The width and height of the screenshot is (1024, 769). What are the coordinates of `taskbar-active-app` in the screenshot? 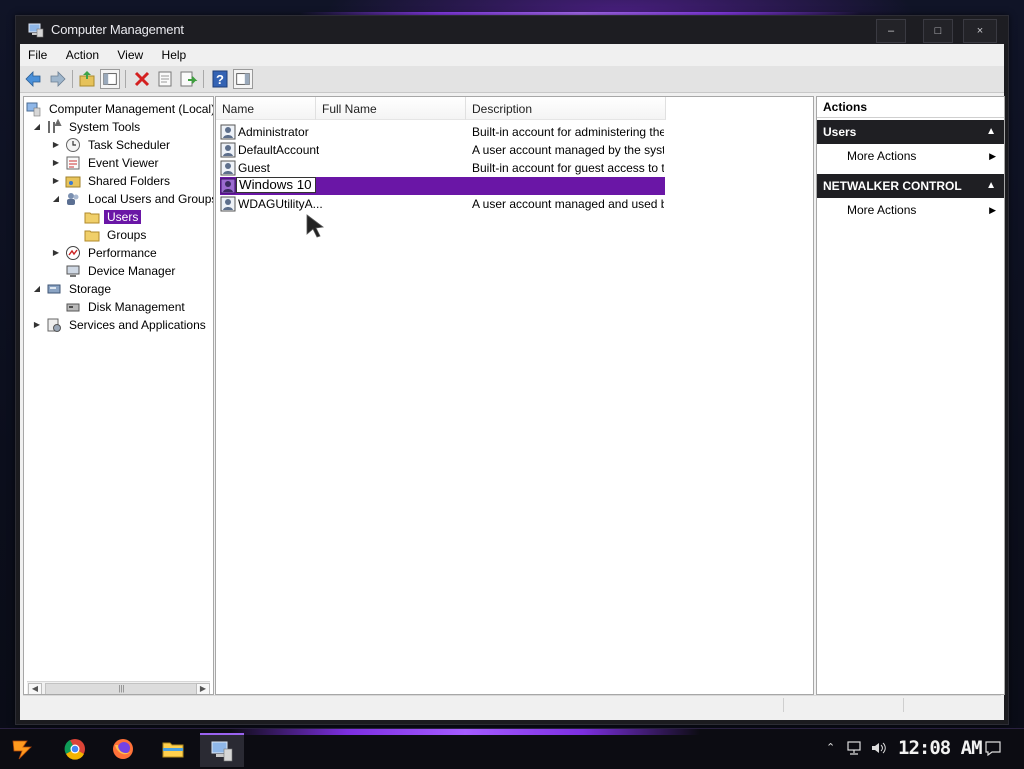 It's located at (222, 750).